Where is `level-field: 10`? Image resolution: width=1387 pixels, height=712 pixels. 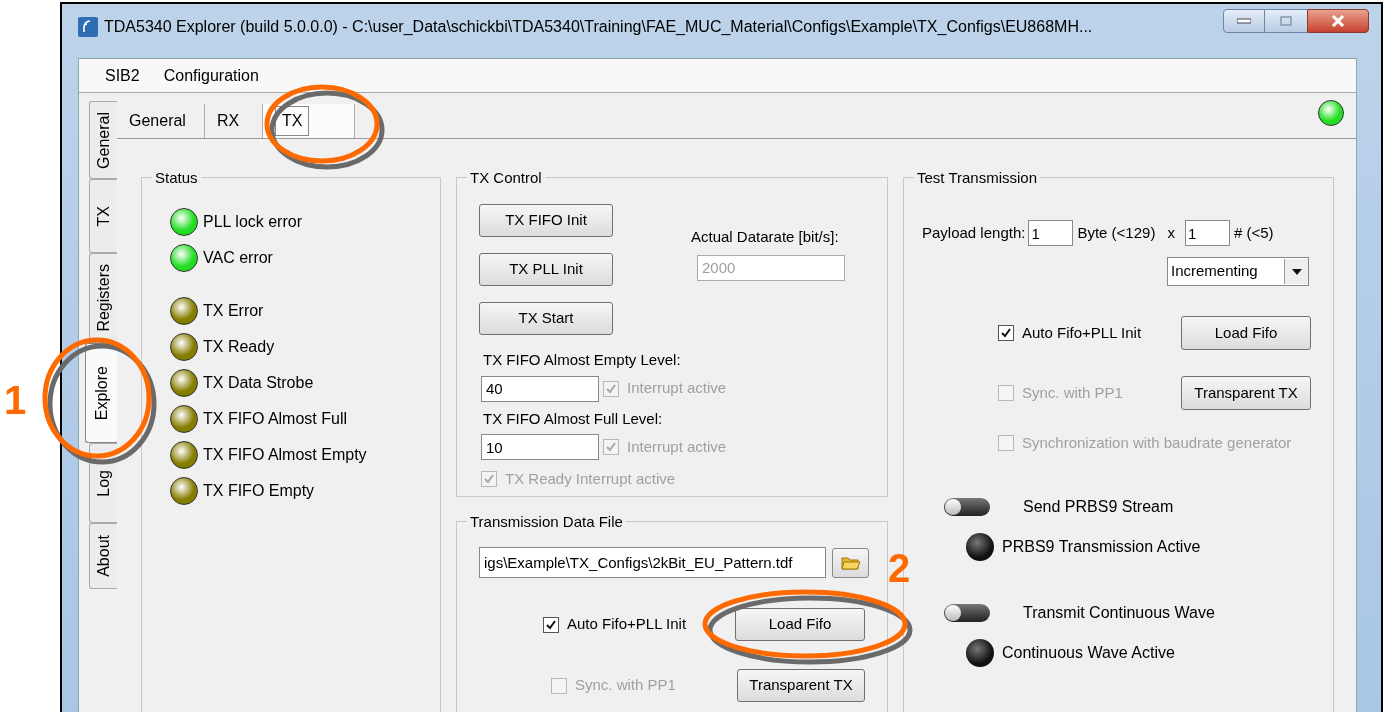 level-field: 10 is located at coordinates (540, 447).